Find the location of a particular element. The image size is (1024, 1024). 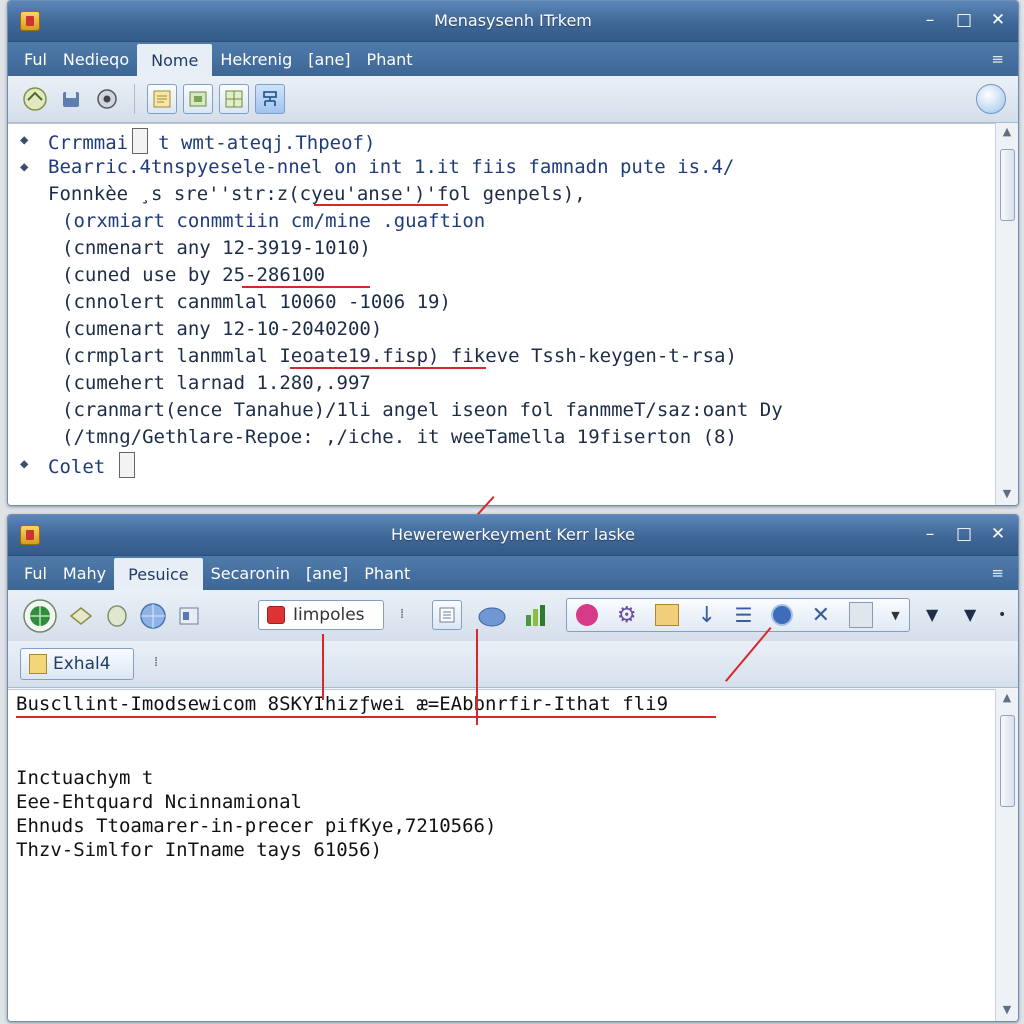

terminal-line: (cuned use by 25-286100 is located at coordinates (194, 275).